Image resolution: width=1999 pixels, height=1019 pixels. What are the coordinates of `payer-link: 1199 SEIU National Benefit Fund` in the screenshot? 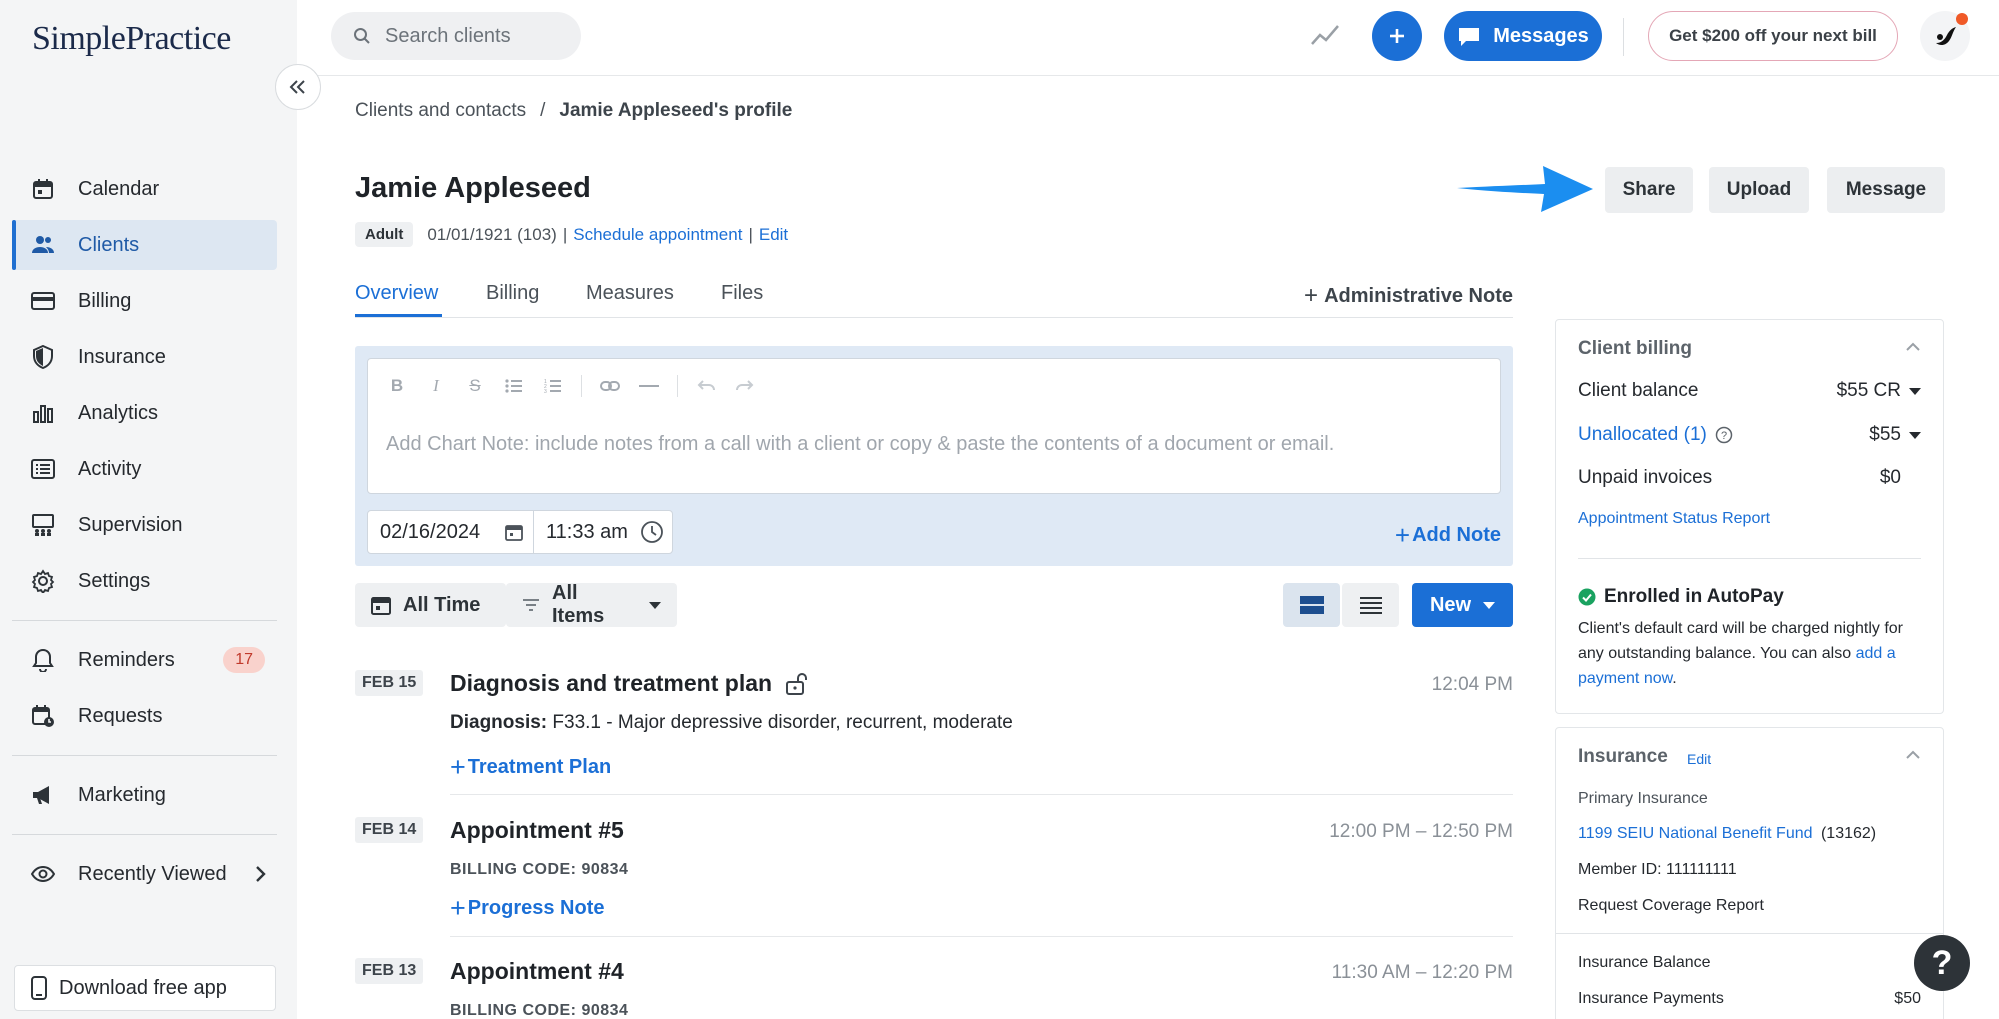 It's located at (1695, 833).